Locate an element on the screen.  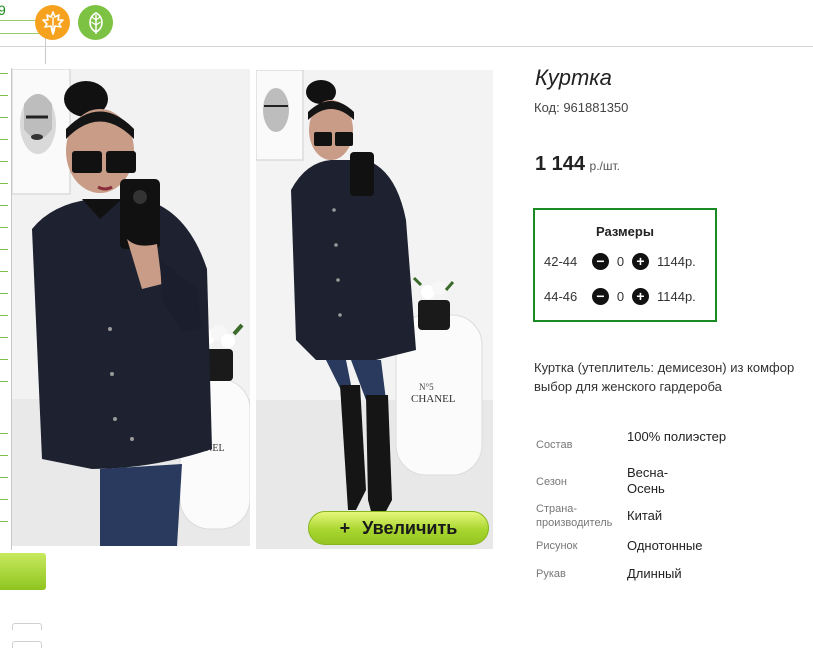
property-key: Сезон is located at coordinates (551, 482).